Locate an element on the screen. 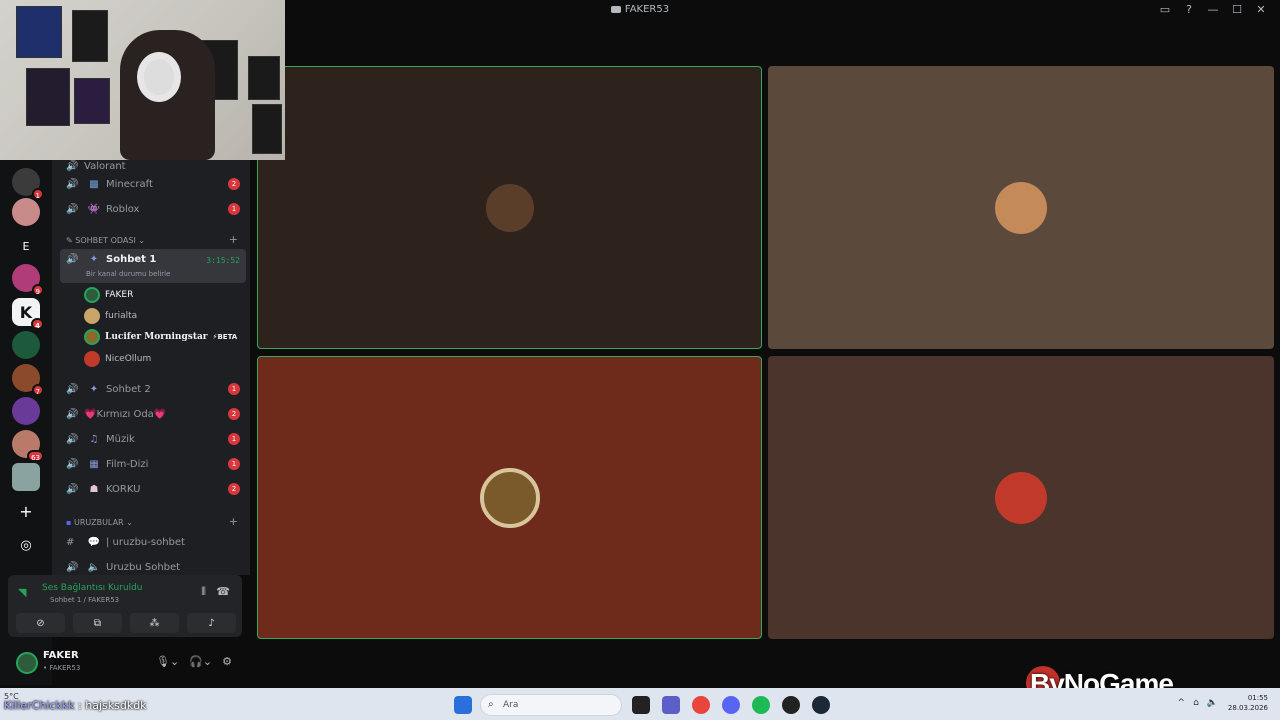  category-sohbet-odasi: ✎ SOHBET ODASI ⌄ is located at coordinates (105, 240).